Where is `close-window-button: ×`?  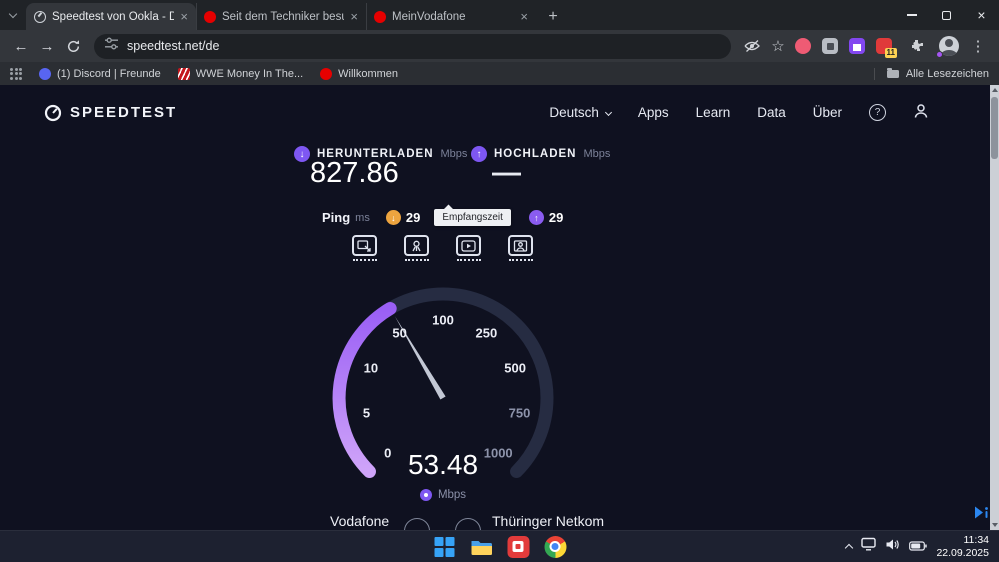 close-window-button: × is located at coordinates (981, 15).